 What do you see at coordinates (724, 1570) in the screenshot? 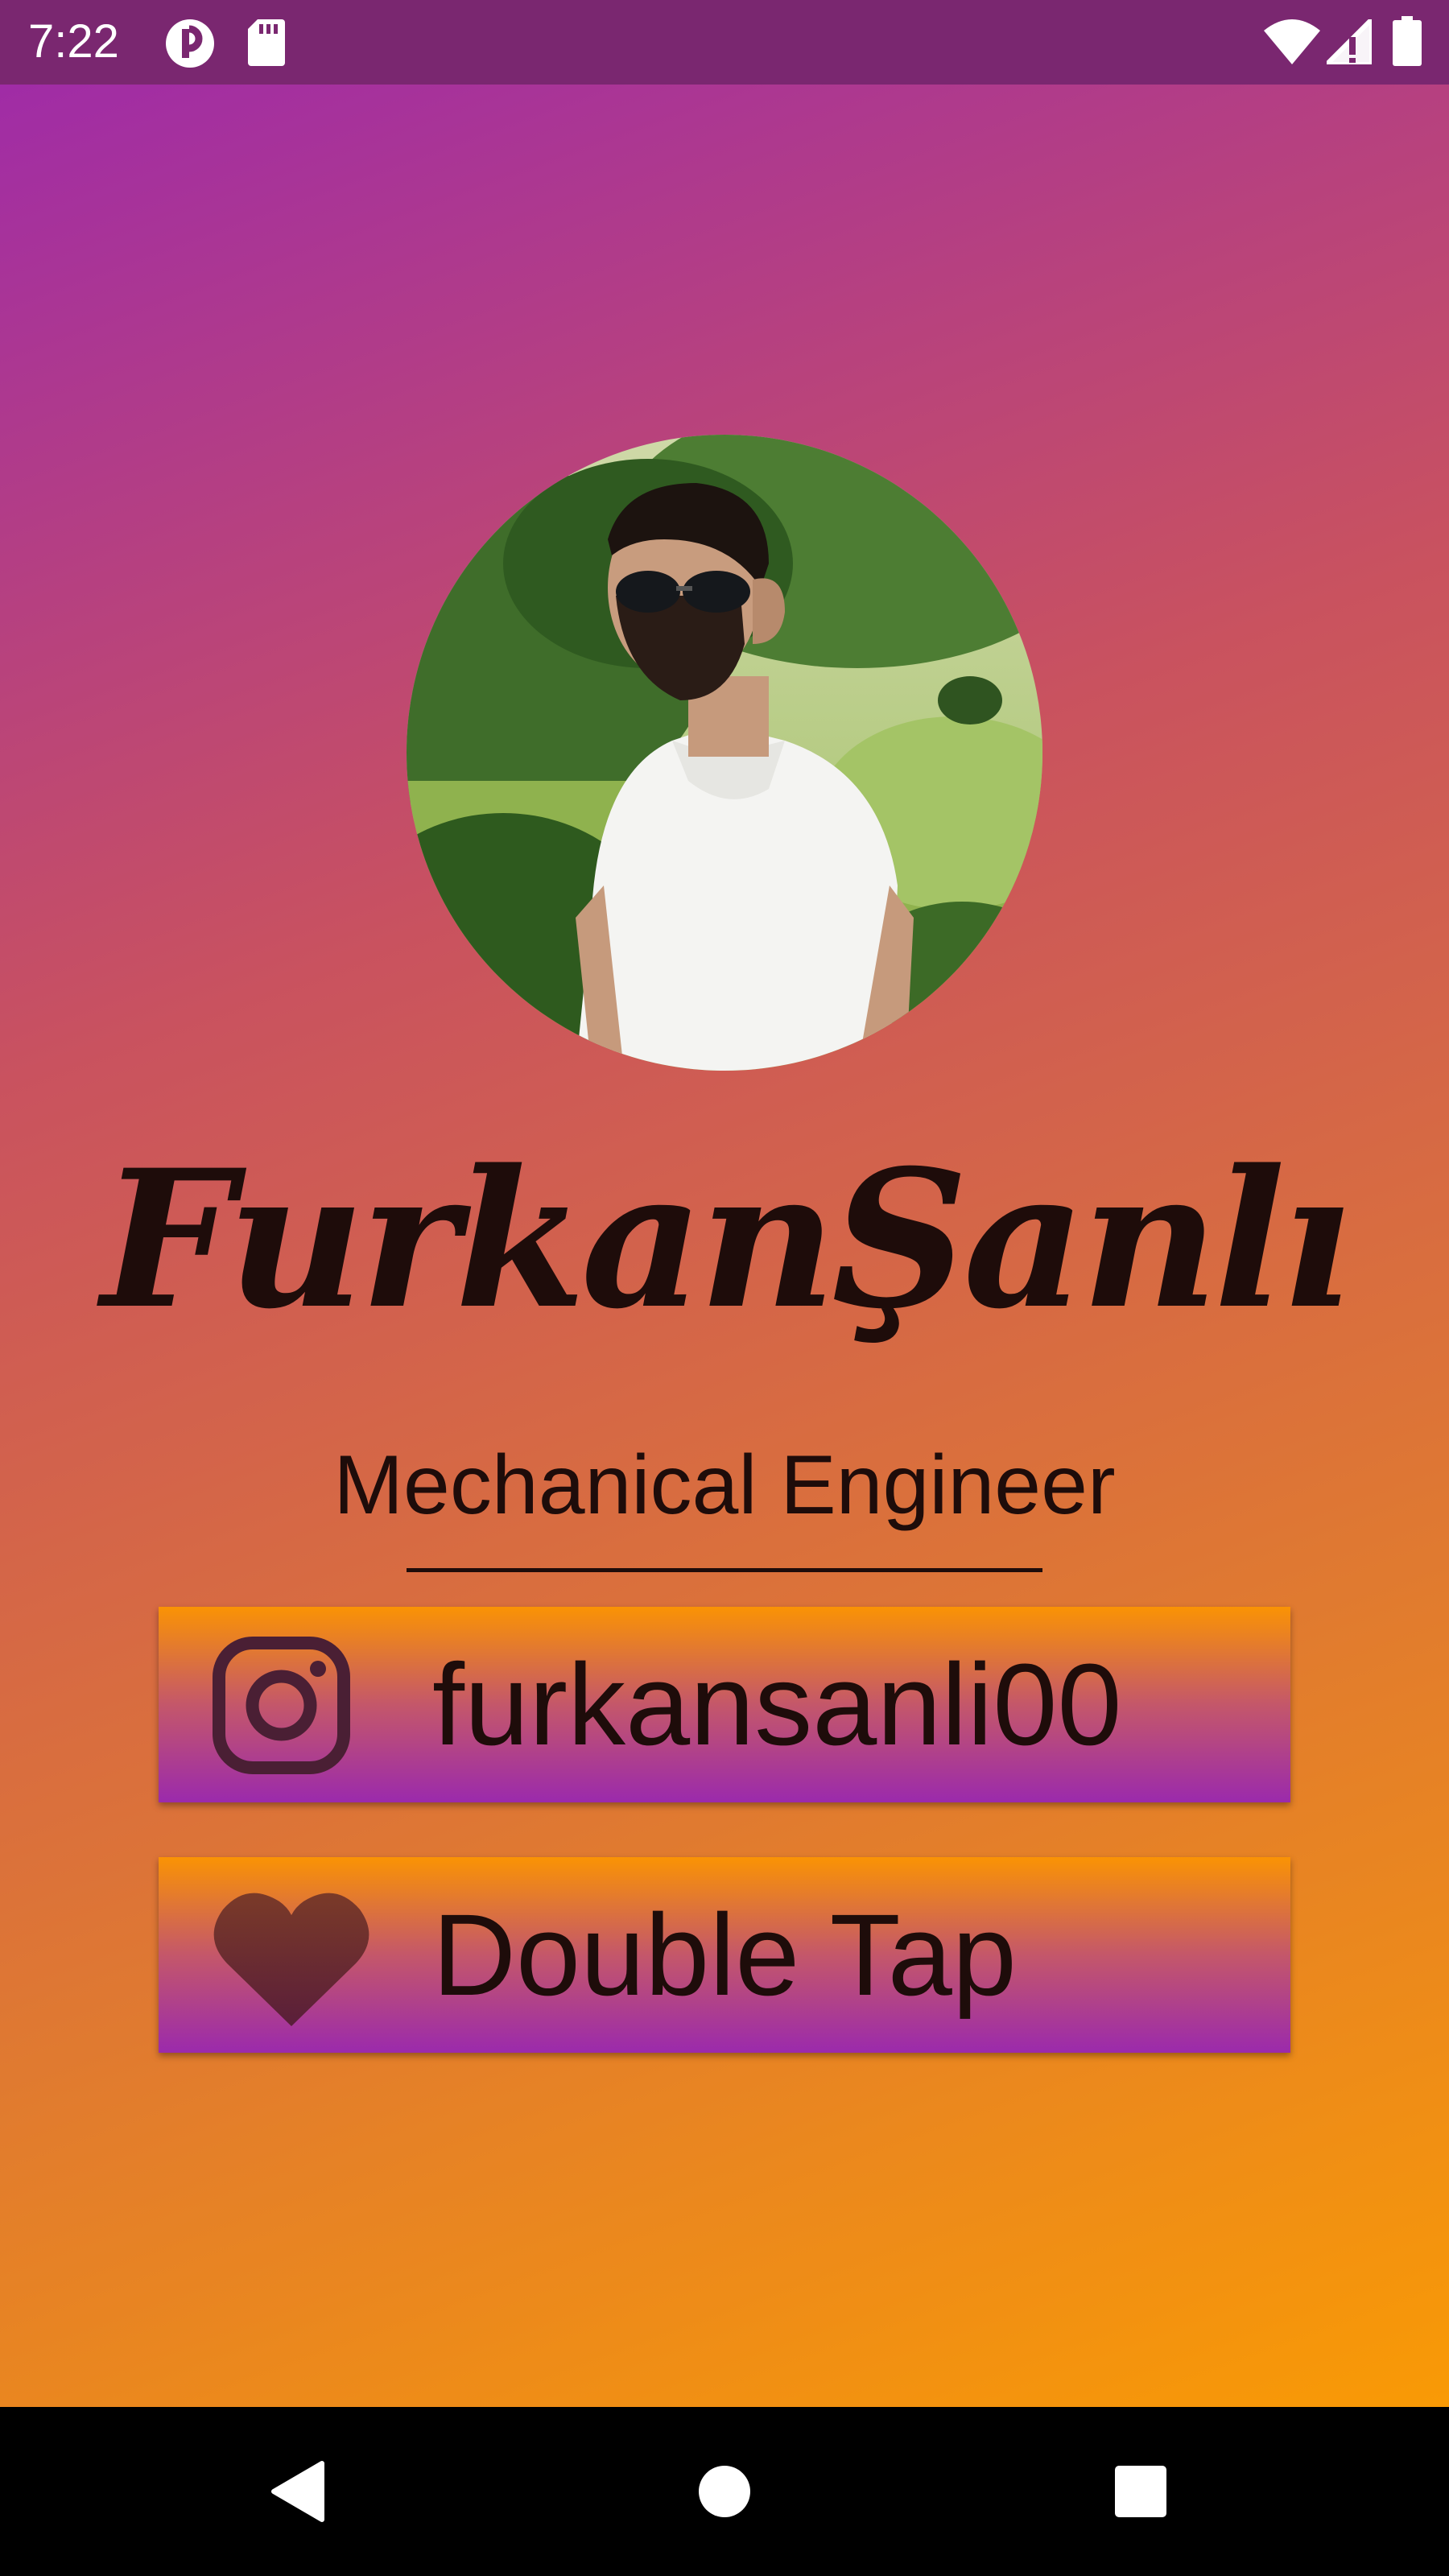
I see `title-divider` at bounding box center [724, 1570].